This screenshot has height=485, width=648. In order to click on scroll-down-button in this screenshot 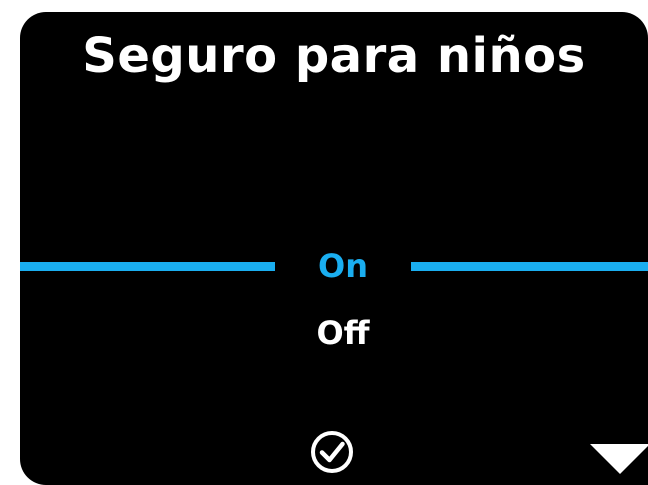, I will do `click(619, 459)`.